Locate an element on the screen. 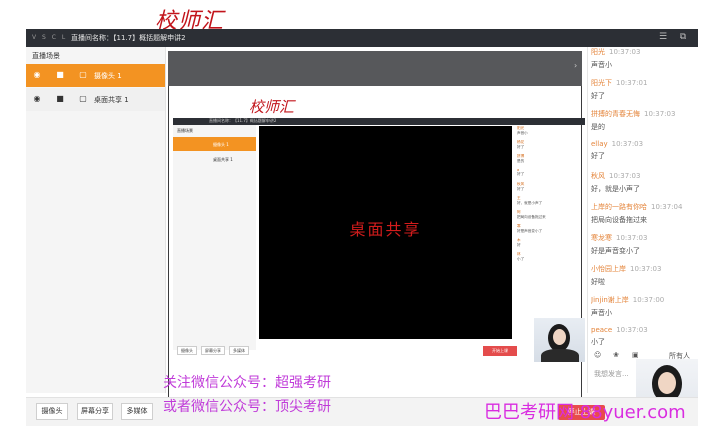 Image resolution: width=709 pixels, height=434 pixels. inner-bottom-bar: 摄像头 屏幕分享 多媒体 开始上课 is located at coordinates (379, 351).